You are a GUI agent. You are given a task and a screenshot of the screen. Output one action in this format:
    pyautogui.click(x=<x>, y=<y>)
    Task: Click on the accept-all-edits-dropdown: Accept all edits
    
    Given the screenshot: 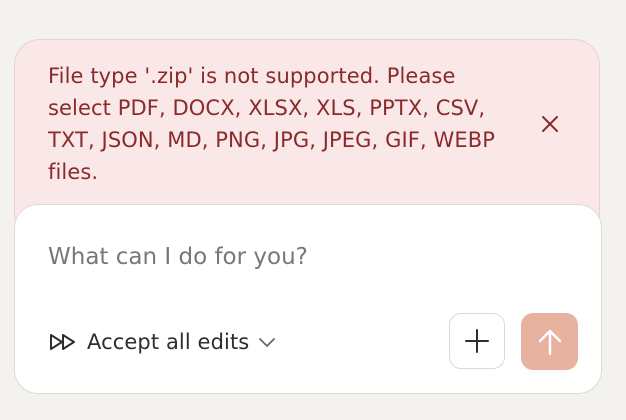 What is the action you would take?
    pyautogui.click(x=163, y=342)
    